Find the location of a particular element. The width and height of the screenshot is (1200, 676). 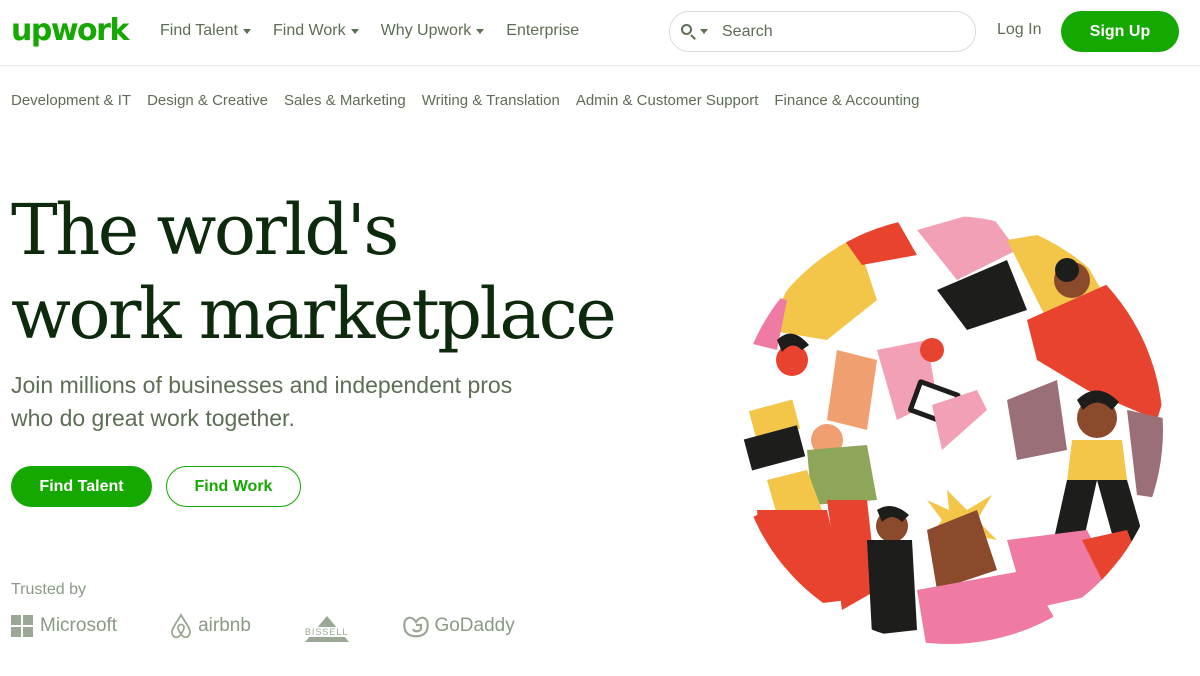

nav-find-work: Find Work is located at coordinates (316, 31).